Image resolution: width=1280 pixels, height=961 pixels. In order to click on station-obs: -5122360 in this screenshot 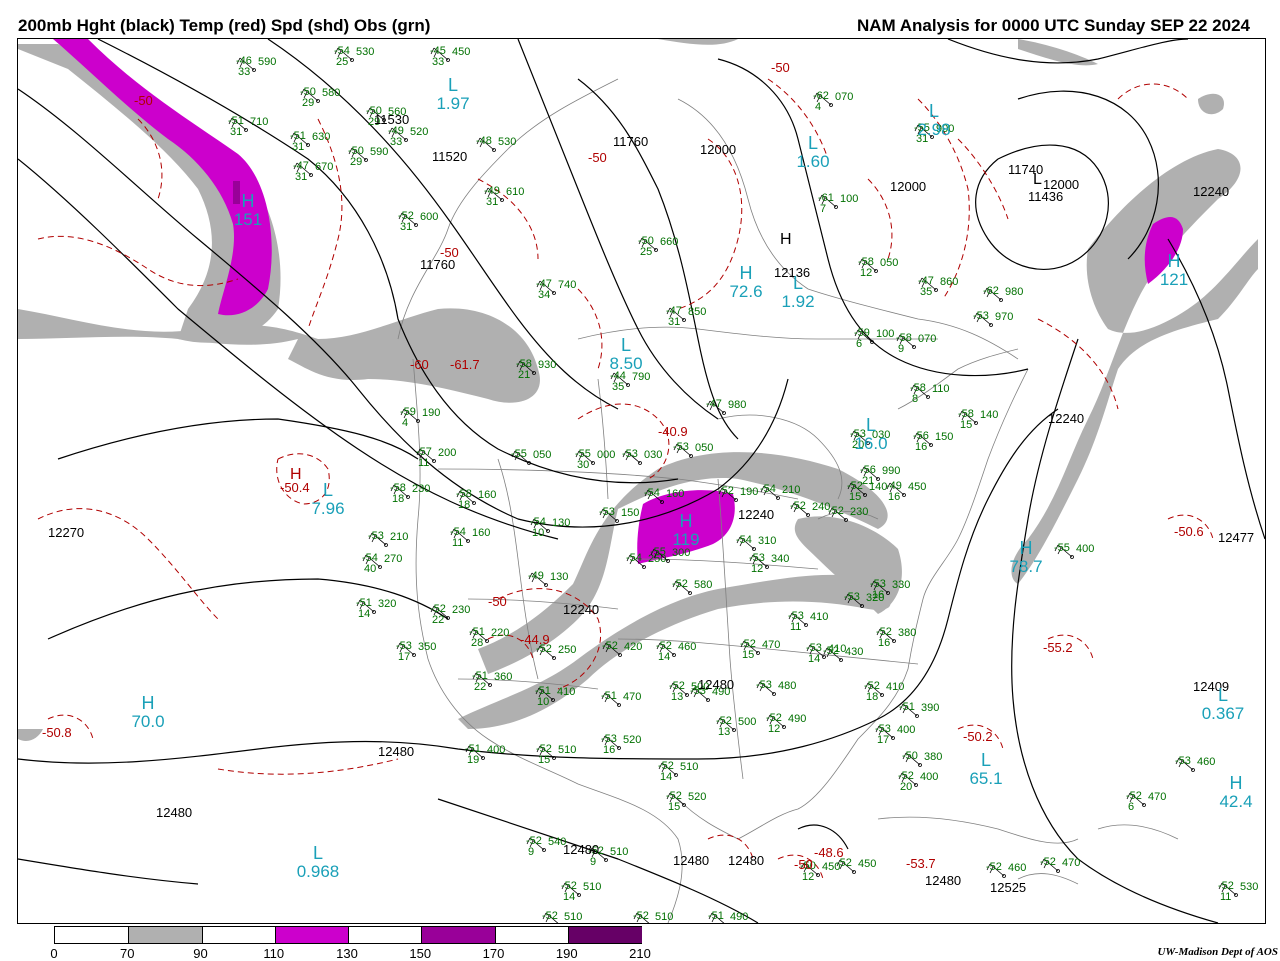, I will do `click(492, 681)`.